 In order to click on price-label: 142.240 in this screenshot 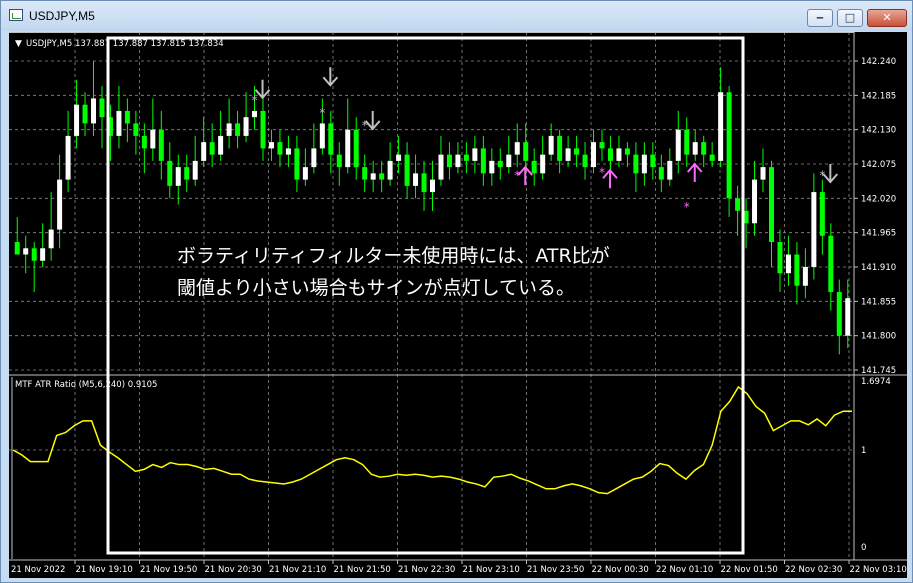, I will do `click(878, 62)`.